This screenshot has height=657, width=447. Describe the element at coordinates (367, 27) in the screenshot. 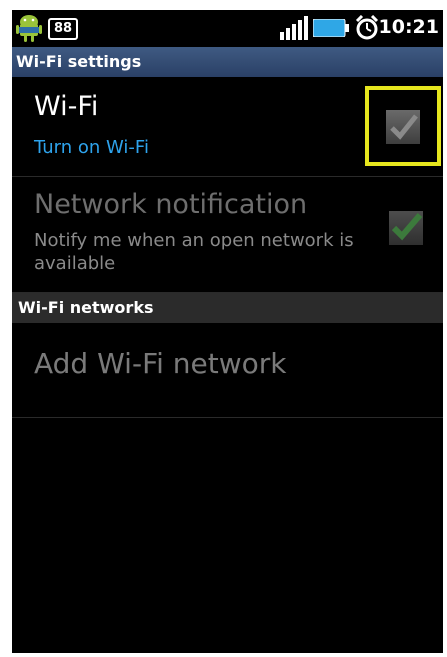

I see `alarm-clock-icon` at that location.